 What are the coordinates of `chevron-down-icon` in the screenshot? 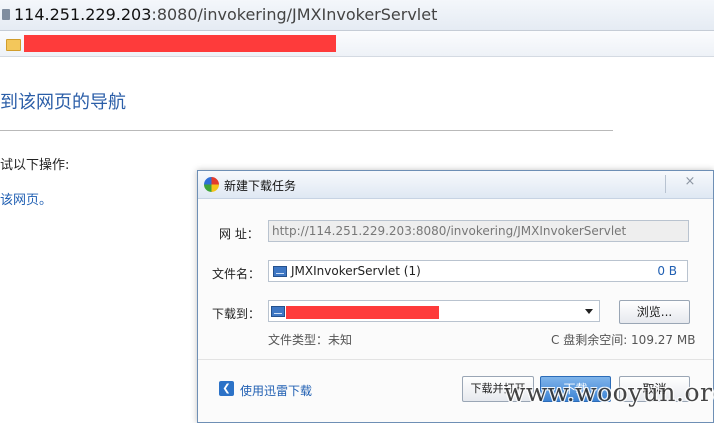 It's located at (589, 311).